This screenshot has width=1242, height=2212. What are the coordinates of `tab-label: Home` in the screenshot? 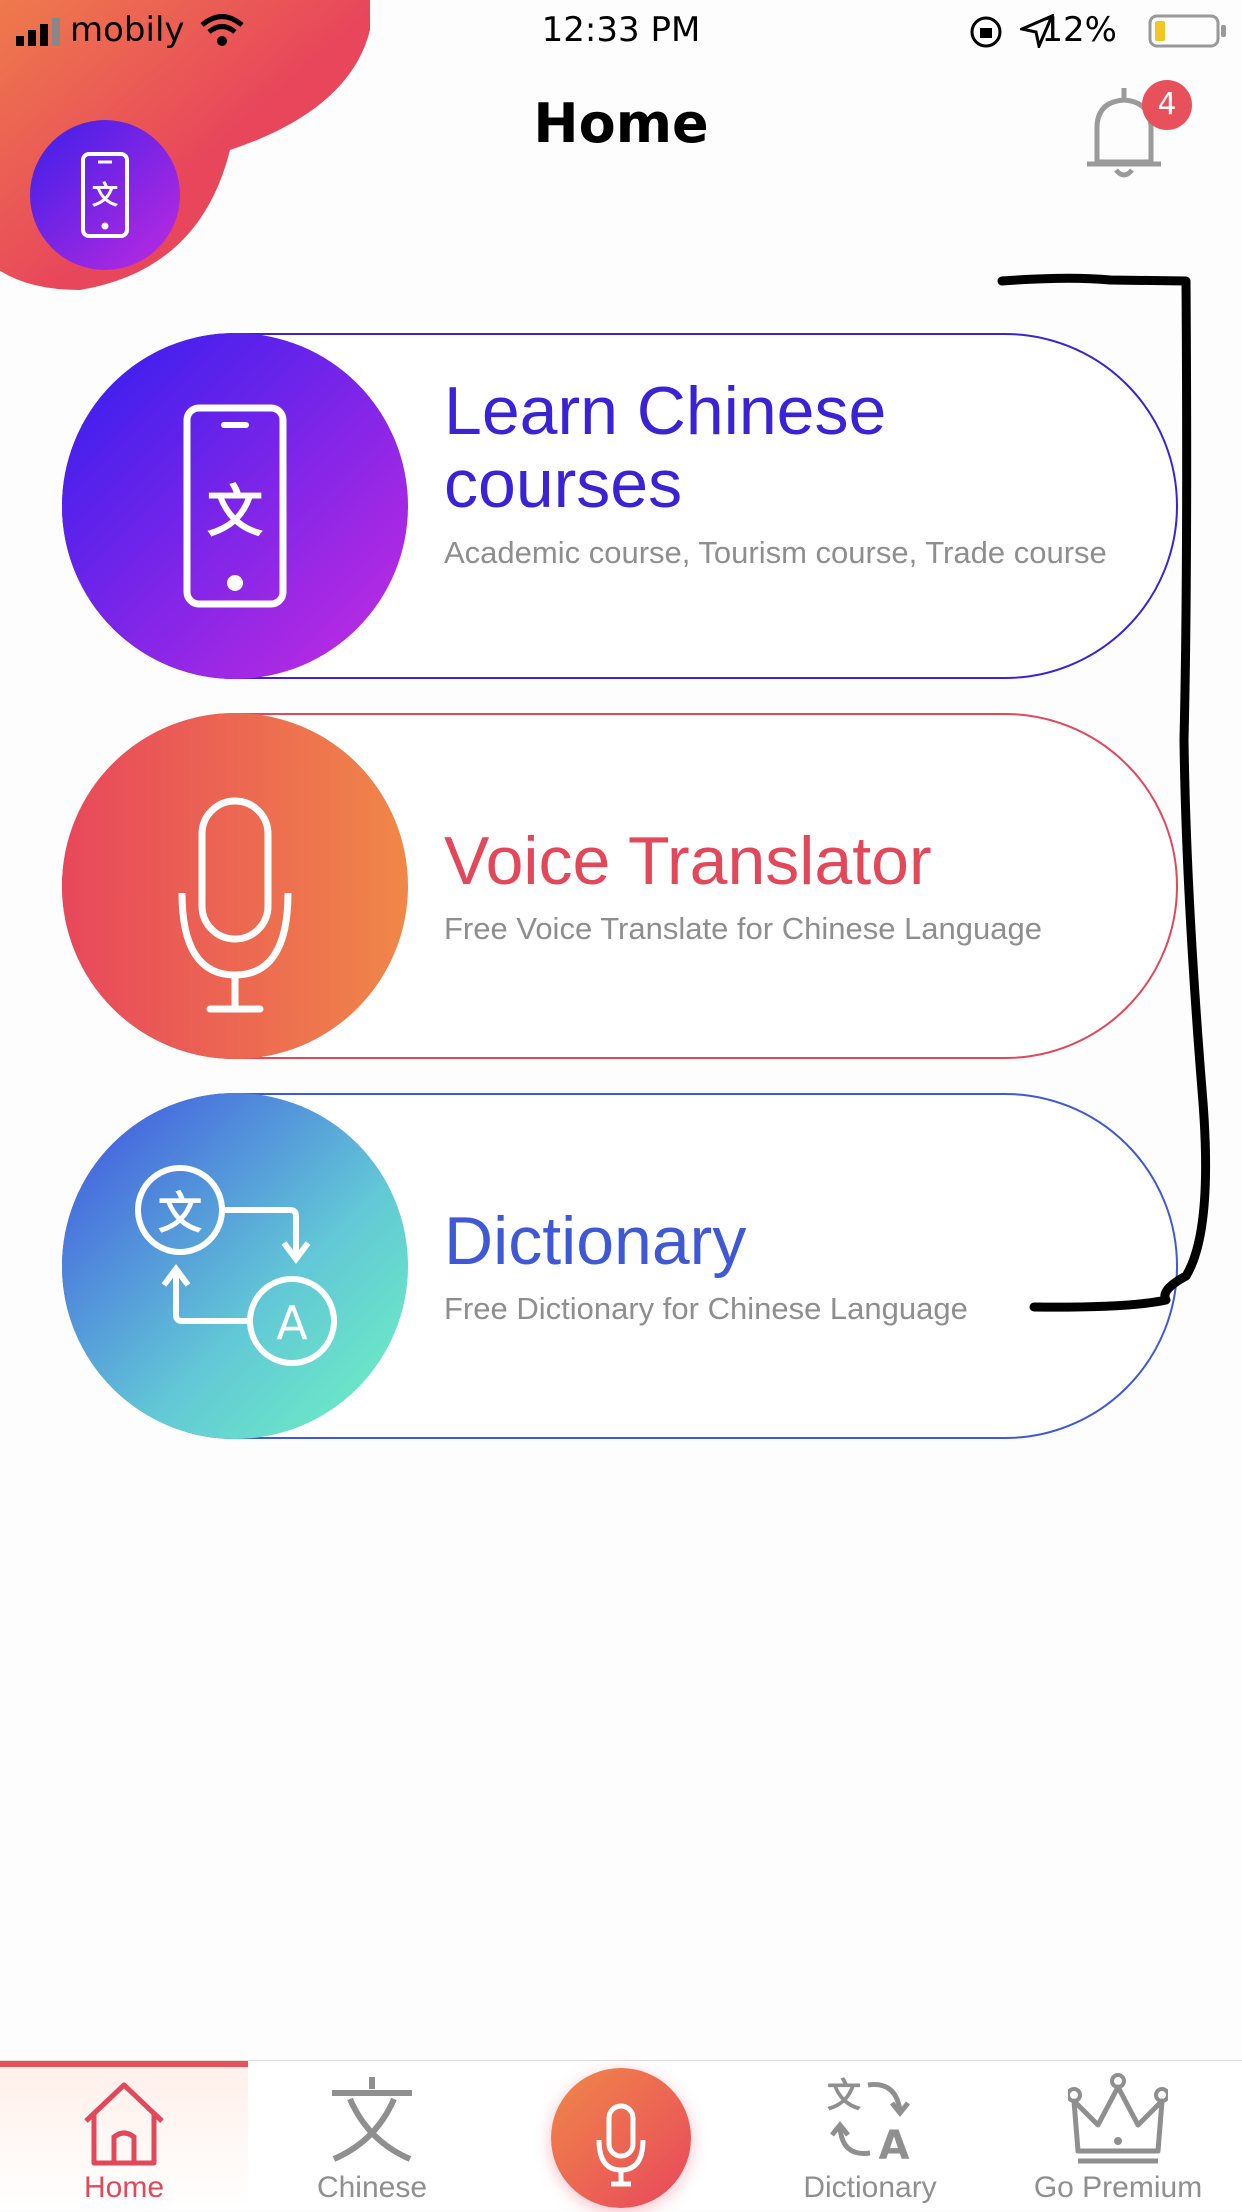 It's located at (124, 2187).